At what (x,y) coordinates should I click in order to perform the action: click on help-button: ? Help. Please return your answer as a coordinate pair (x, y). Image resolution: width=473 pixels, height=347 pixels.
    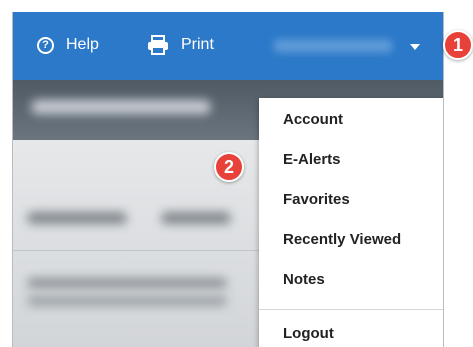
    Looking at the image, I should click on (68, 45).